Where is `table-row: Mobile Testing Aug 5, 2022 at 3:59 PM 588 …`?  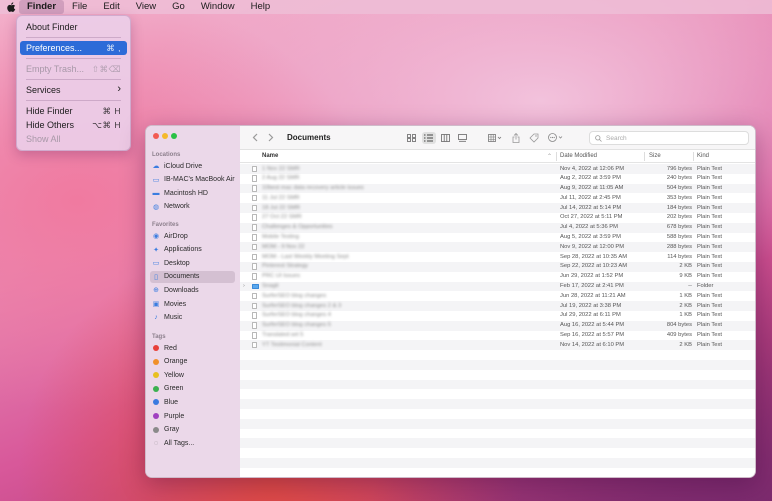
table-row: Mobile Testing Aug 5, 2022 at 3:59 PM 588 … is located at coordinates (497, 238).